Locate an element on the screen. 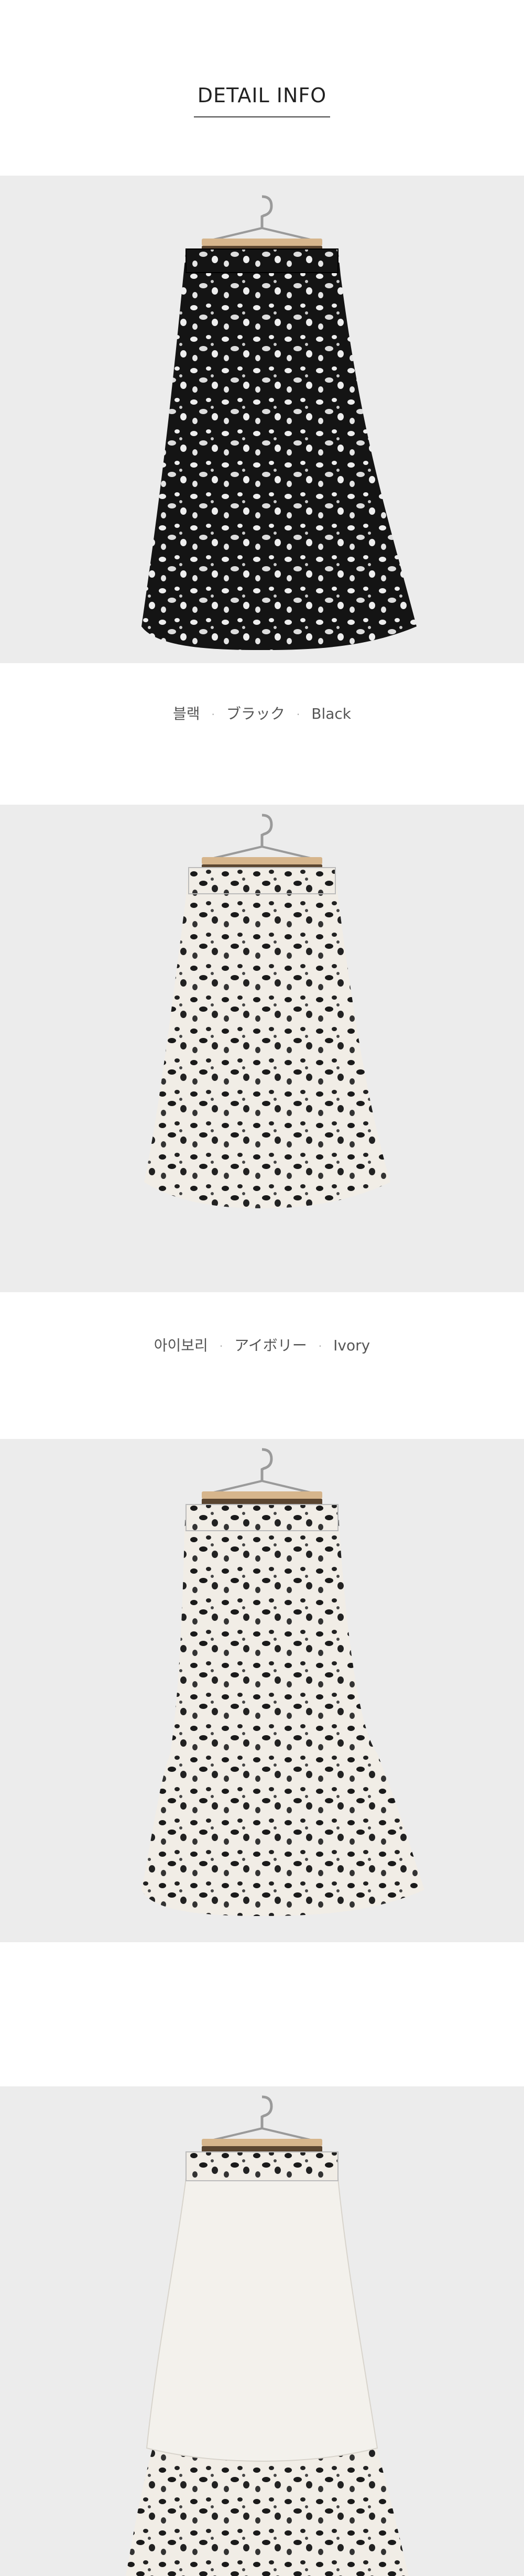 This screenshot has height=2576, width=524. color-name-english: Ivory is located at coordinates (352, 1345).